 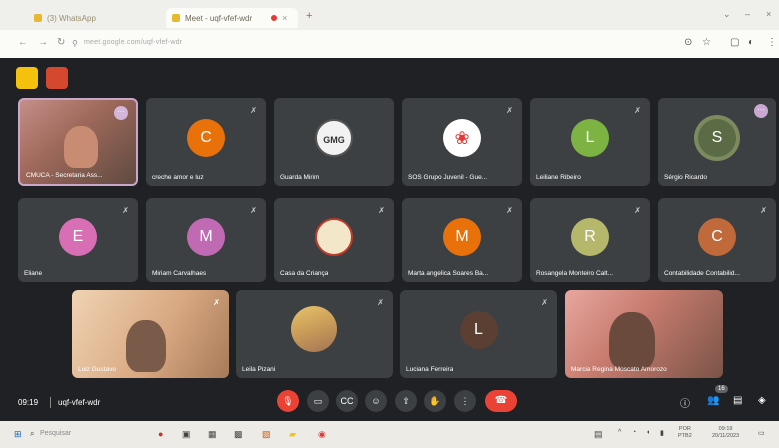 I want to click on sidebar-icon: ▢, so click(x=734, y=42).